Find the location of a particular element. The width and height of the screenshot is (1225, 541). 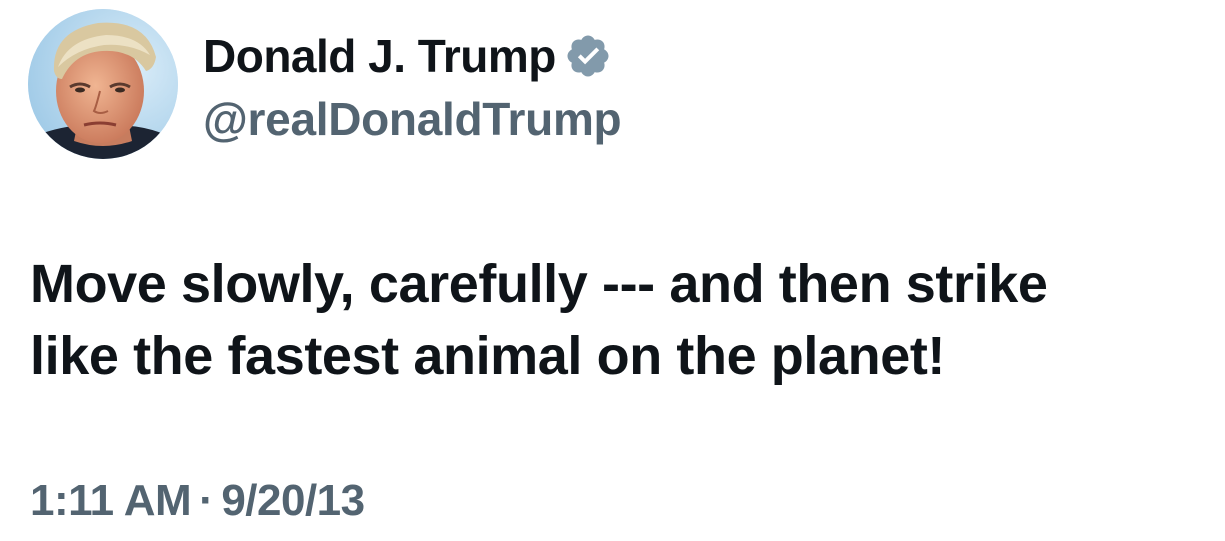

tweet-text-line: like the fastest animal on the planet! is located at coordinates (488, 356).